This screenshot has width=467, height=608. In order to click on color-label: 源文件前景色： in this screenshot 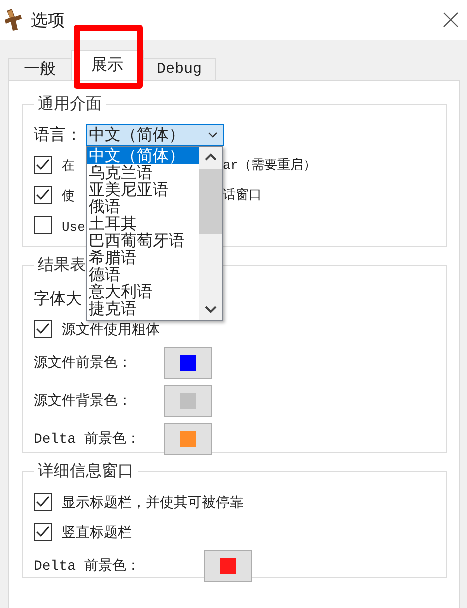, I will do `click(83, 363)`.